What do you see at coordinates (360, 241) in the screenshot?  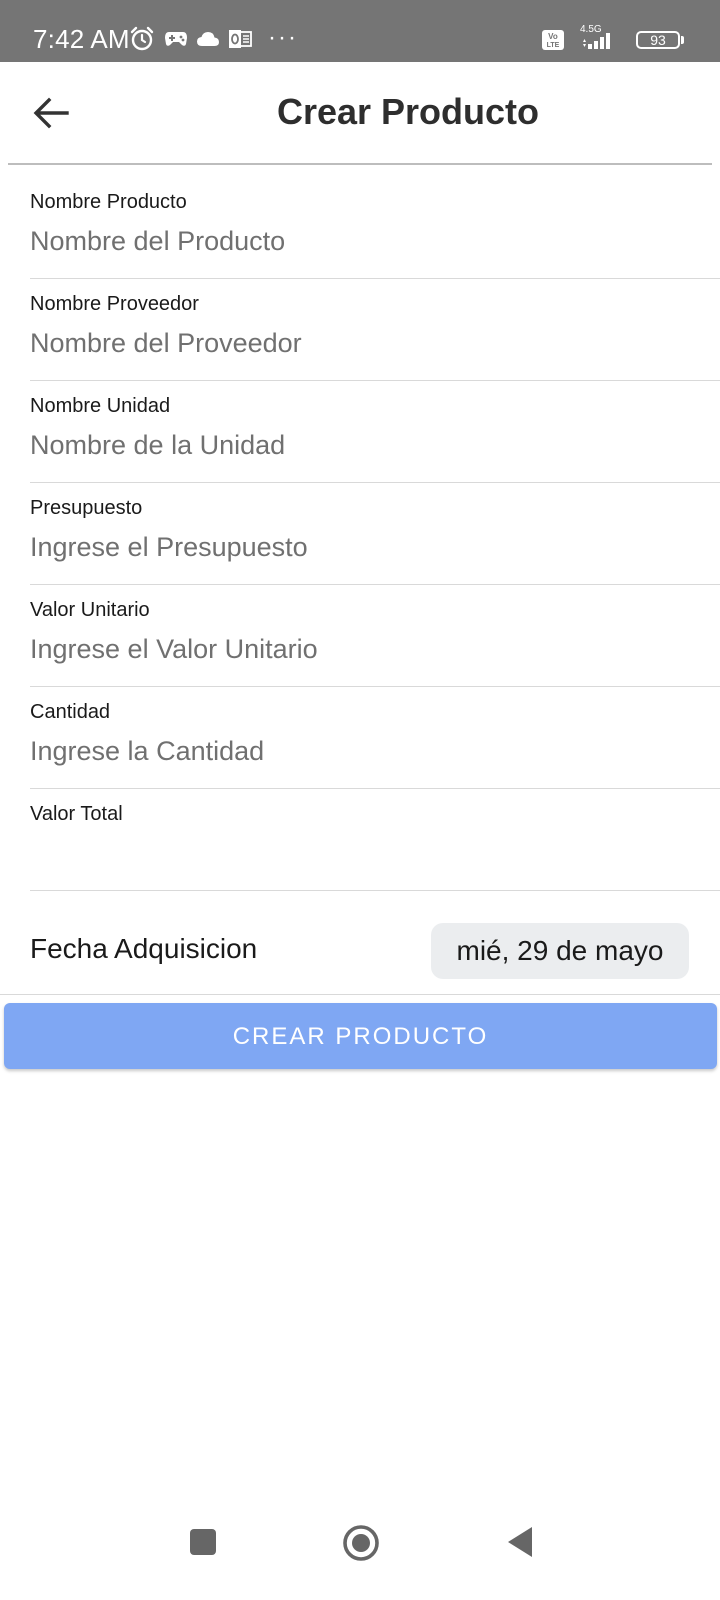 I see `nombre-producto-input` at bounding box center [360, 241].